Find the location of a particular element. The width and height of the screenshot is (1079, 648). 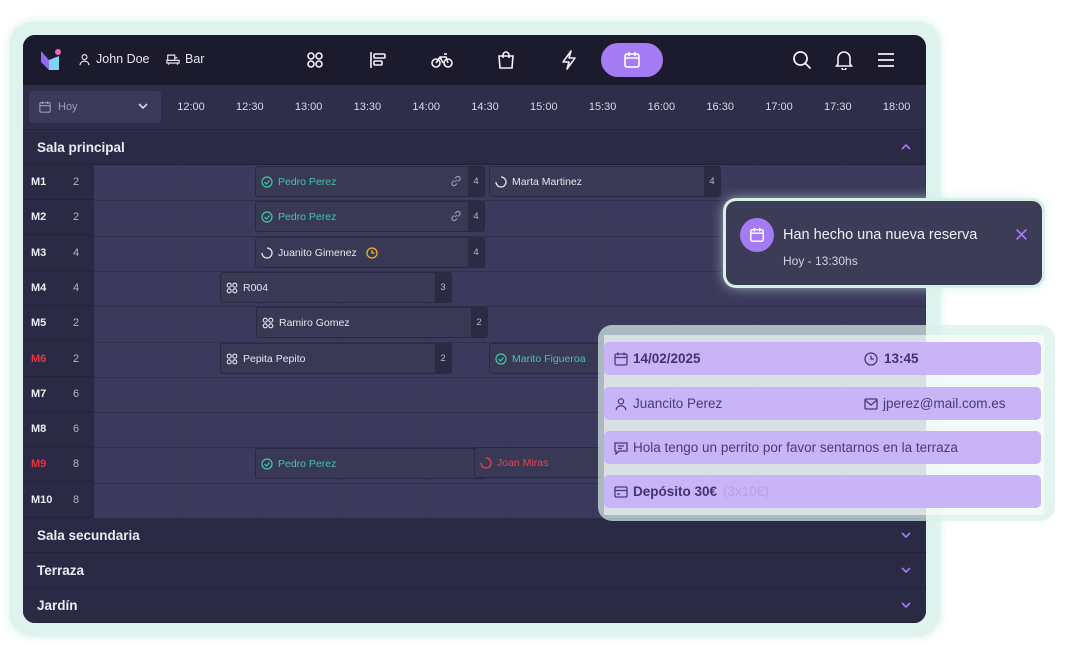

reservation-deposit: Depósito 30€ (3x10€) is located at coordinates (822, 491).